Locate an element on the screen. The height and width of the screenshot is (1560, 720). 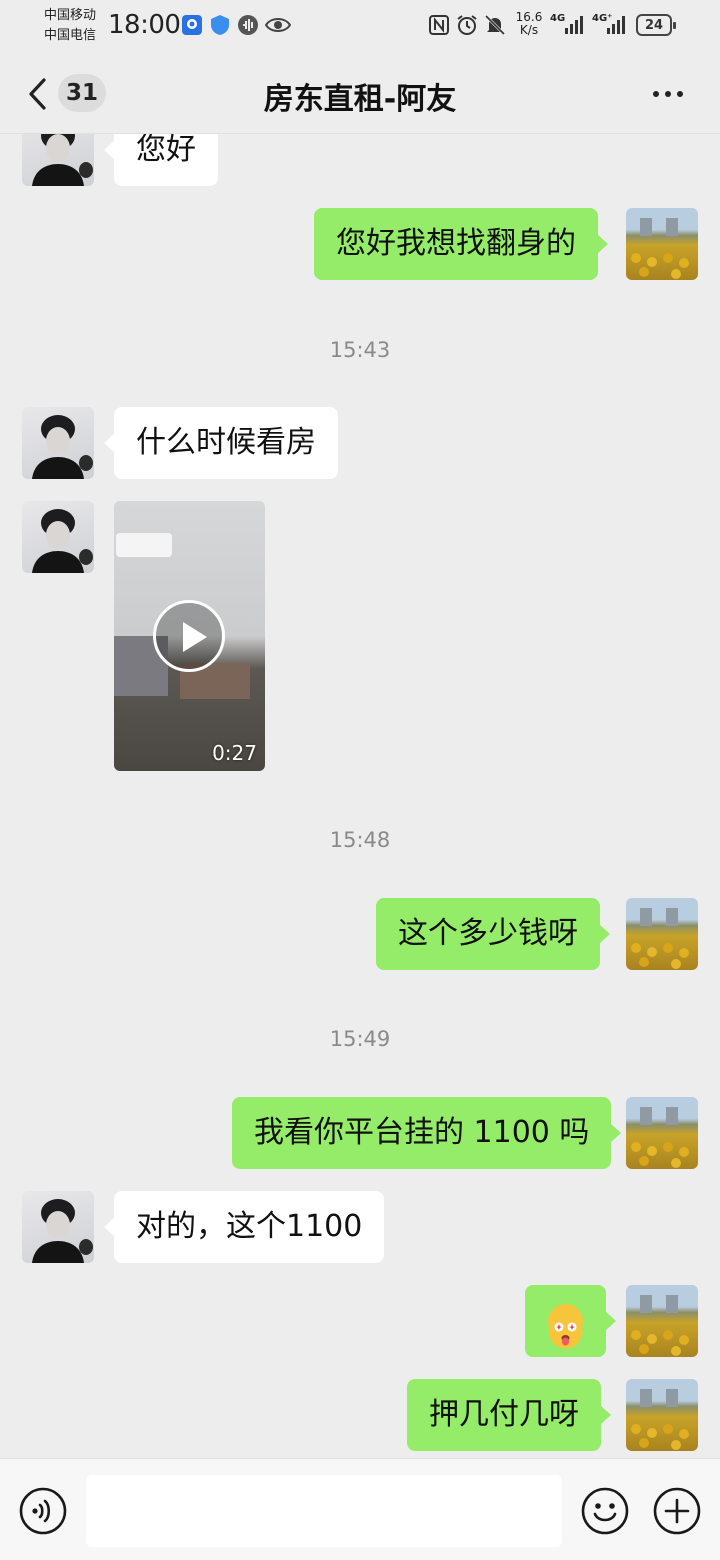
chat-title: 房东直租-阿友 is located at coordinates (360, 99).